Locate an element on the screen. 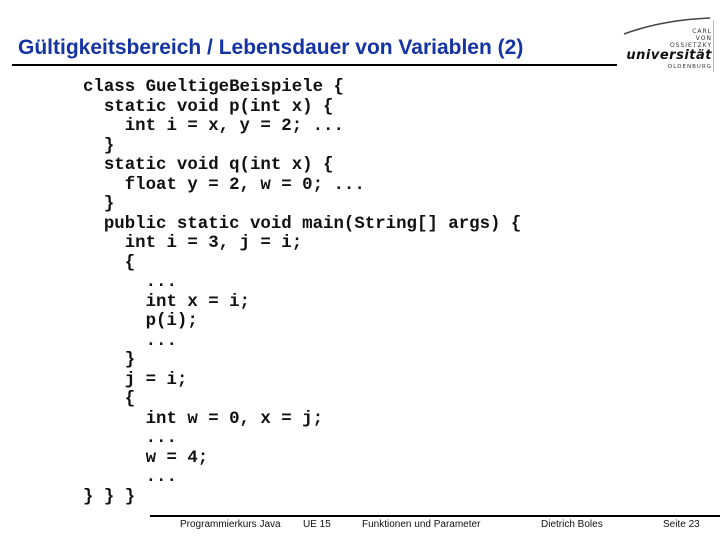 The height and width of the screenshot is (540, 720). footer-course: Programmierkurs Java is located at coordinates (230, 524).